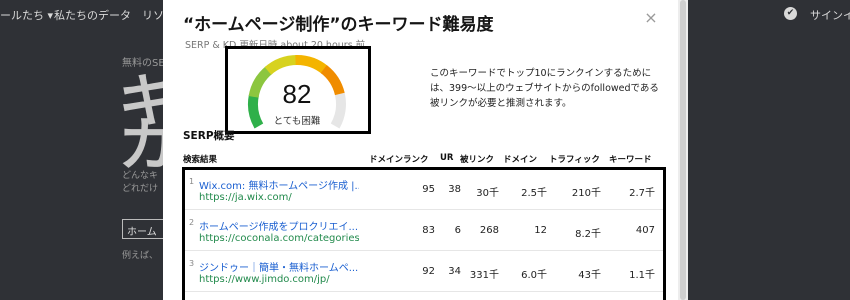 The height and width of the screenshot is (300, 850). What do you see at coordinates (153, 15) in the screenshot?
I see `nav-item-resources: リソ` at bounding box center [153, 15].